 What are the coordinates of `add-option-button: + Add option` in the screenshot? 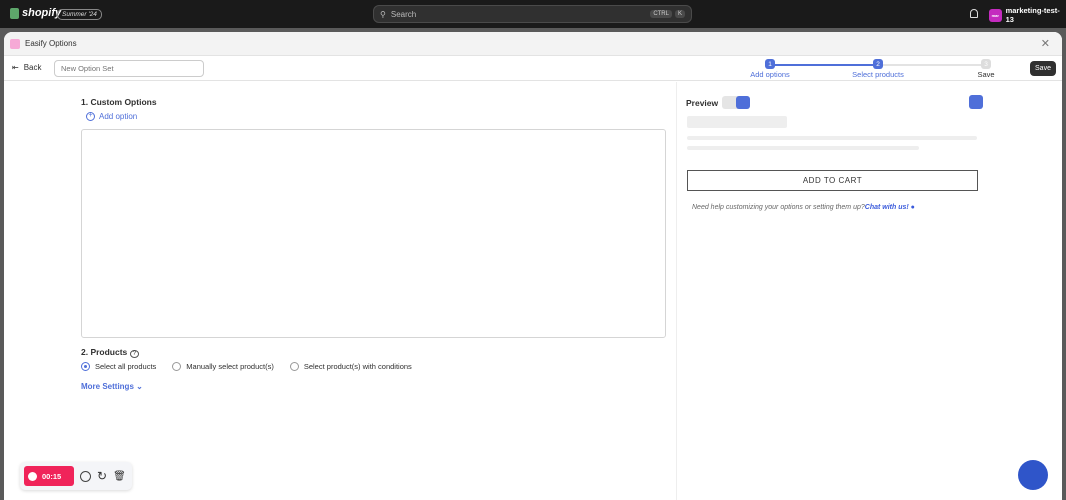 It's located at (111, 116).